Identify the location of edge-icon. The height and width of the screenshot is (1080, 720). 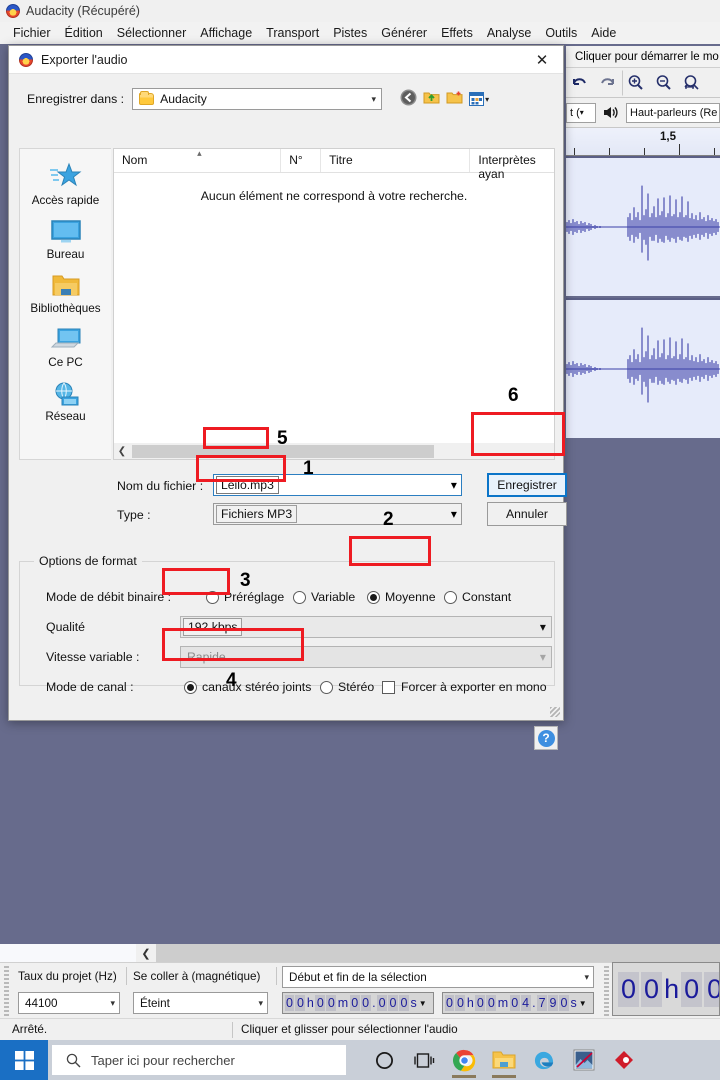
(544, 1060).